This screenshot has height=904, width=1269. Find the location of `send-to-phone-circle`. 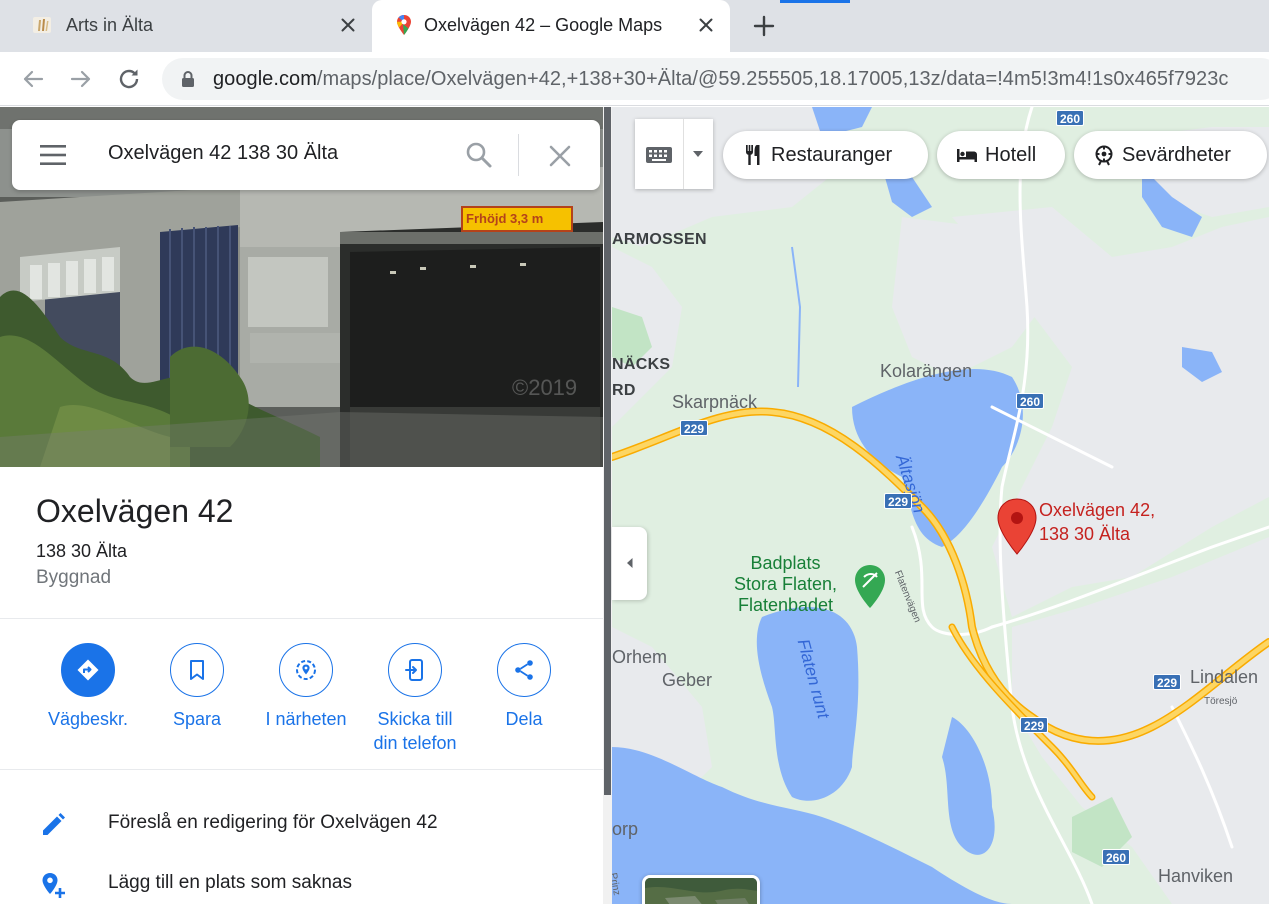

send-to-phone-circle is located at coordinates (415, 670).